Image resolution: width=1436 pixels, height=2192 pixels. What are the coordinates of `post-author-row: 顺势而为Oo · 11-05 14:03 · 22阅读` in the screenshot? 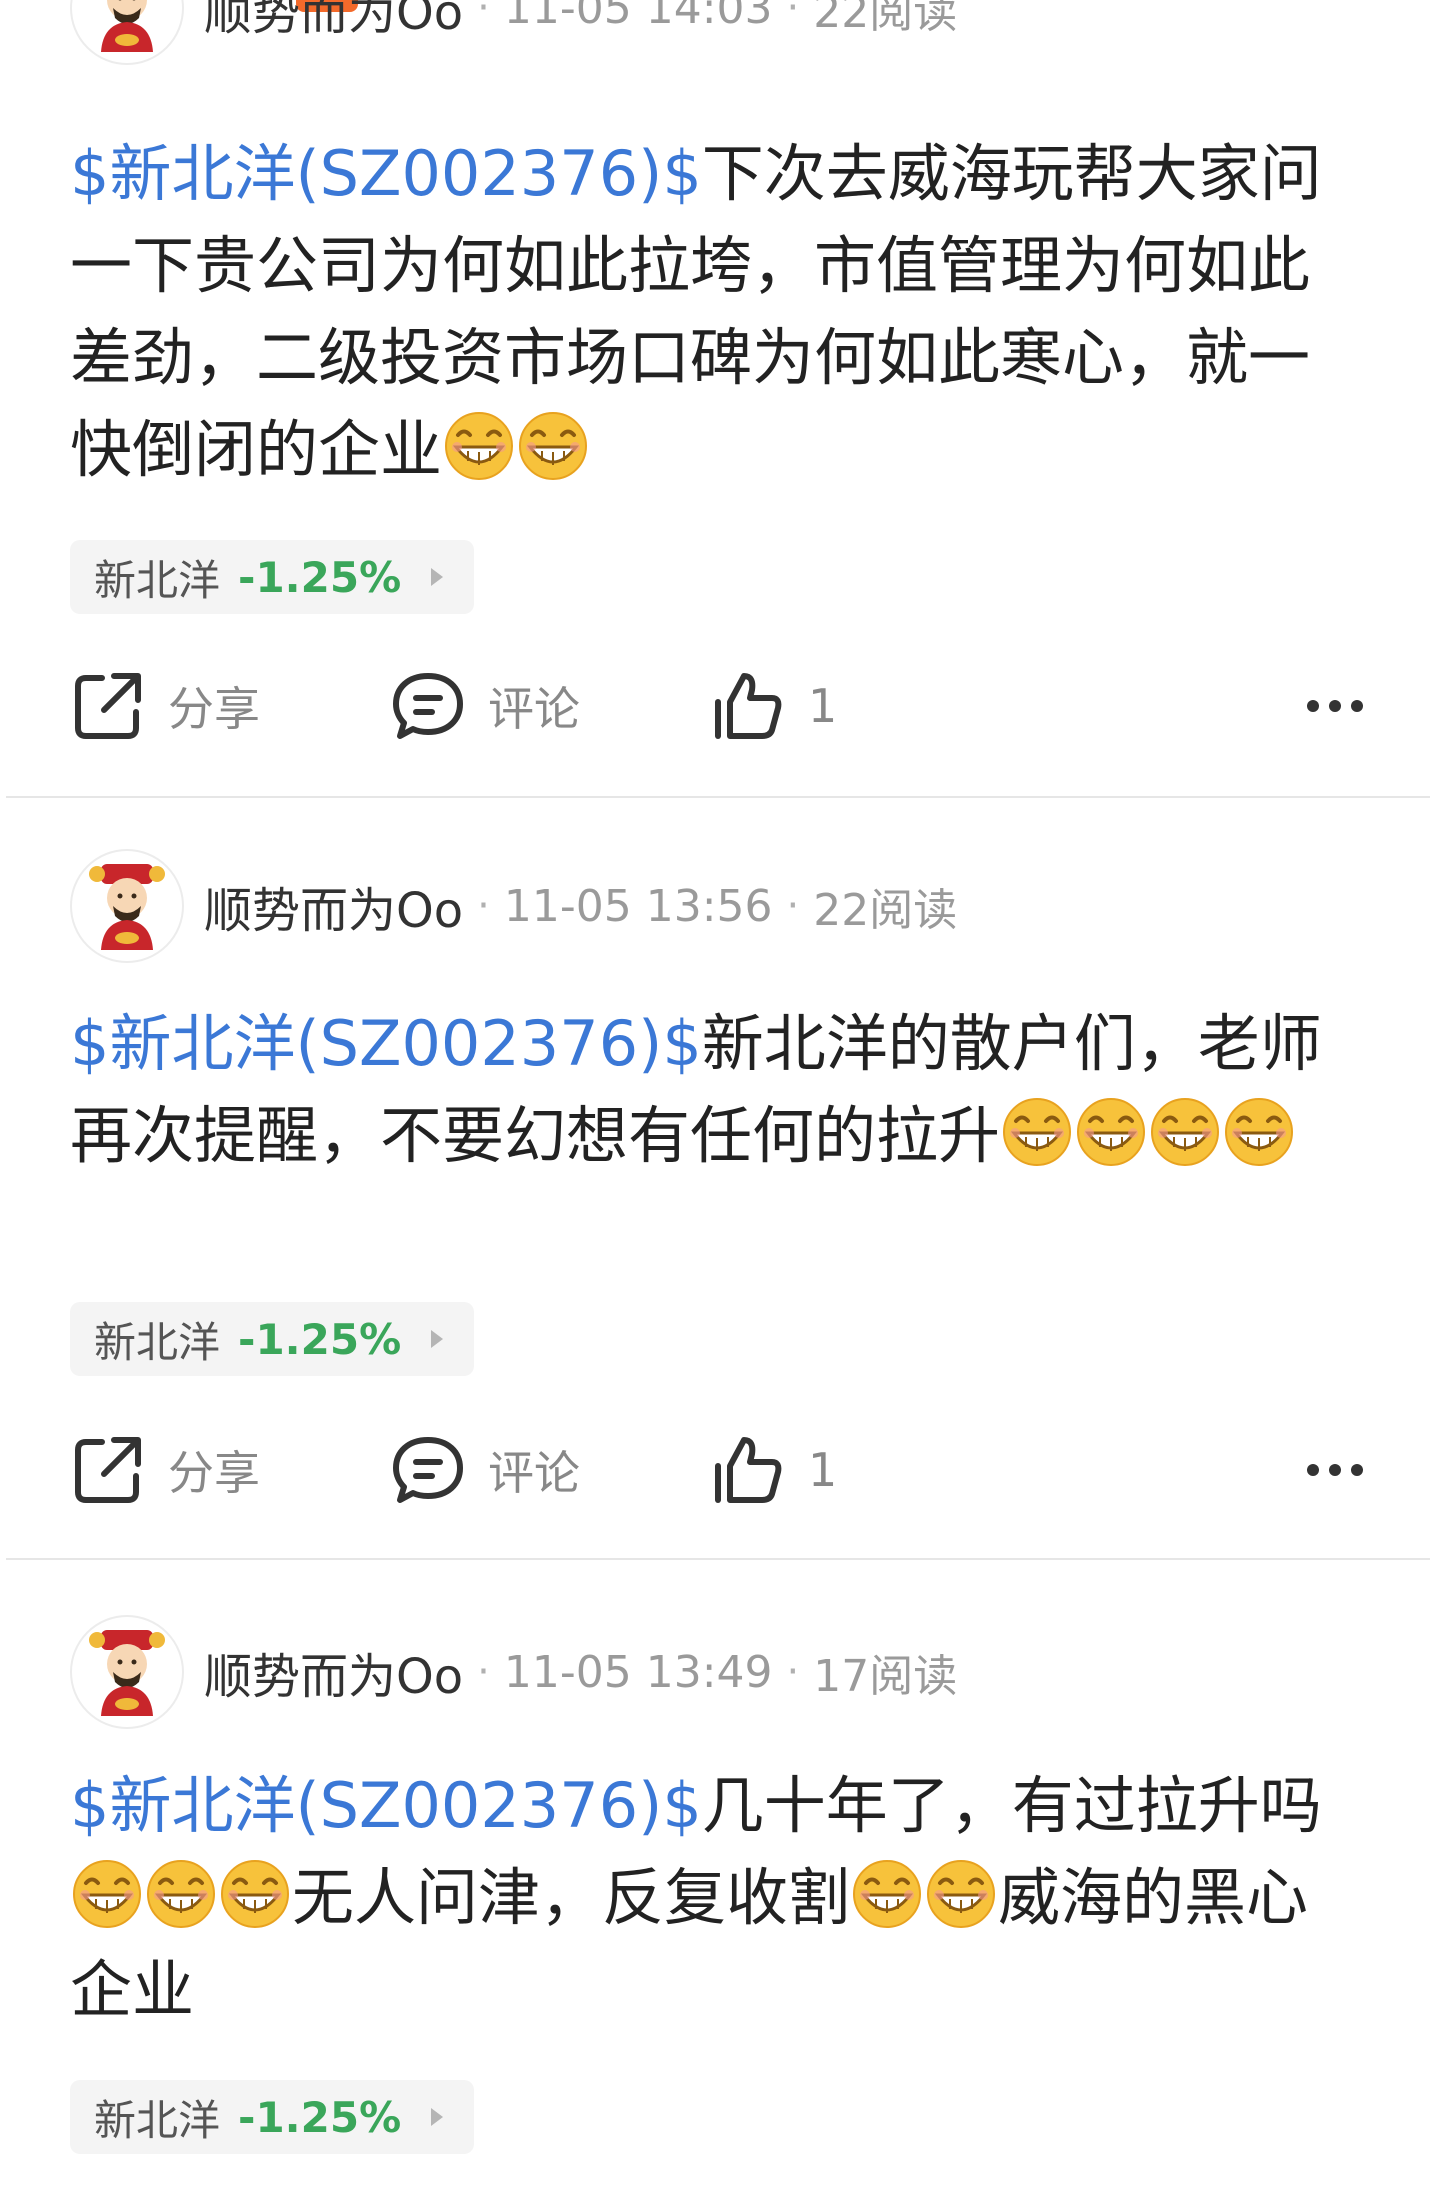 It's located at (513, 34).